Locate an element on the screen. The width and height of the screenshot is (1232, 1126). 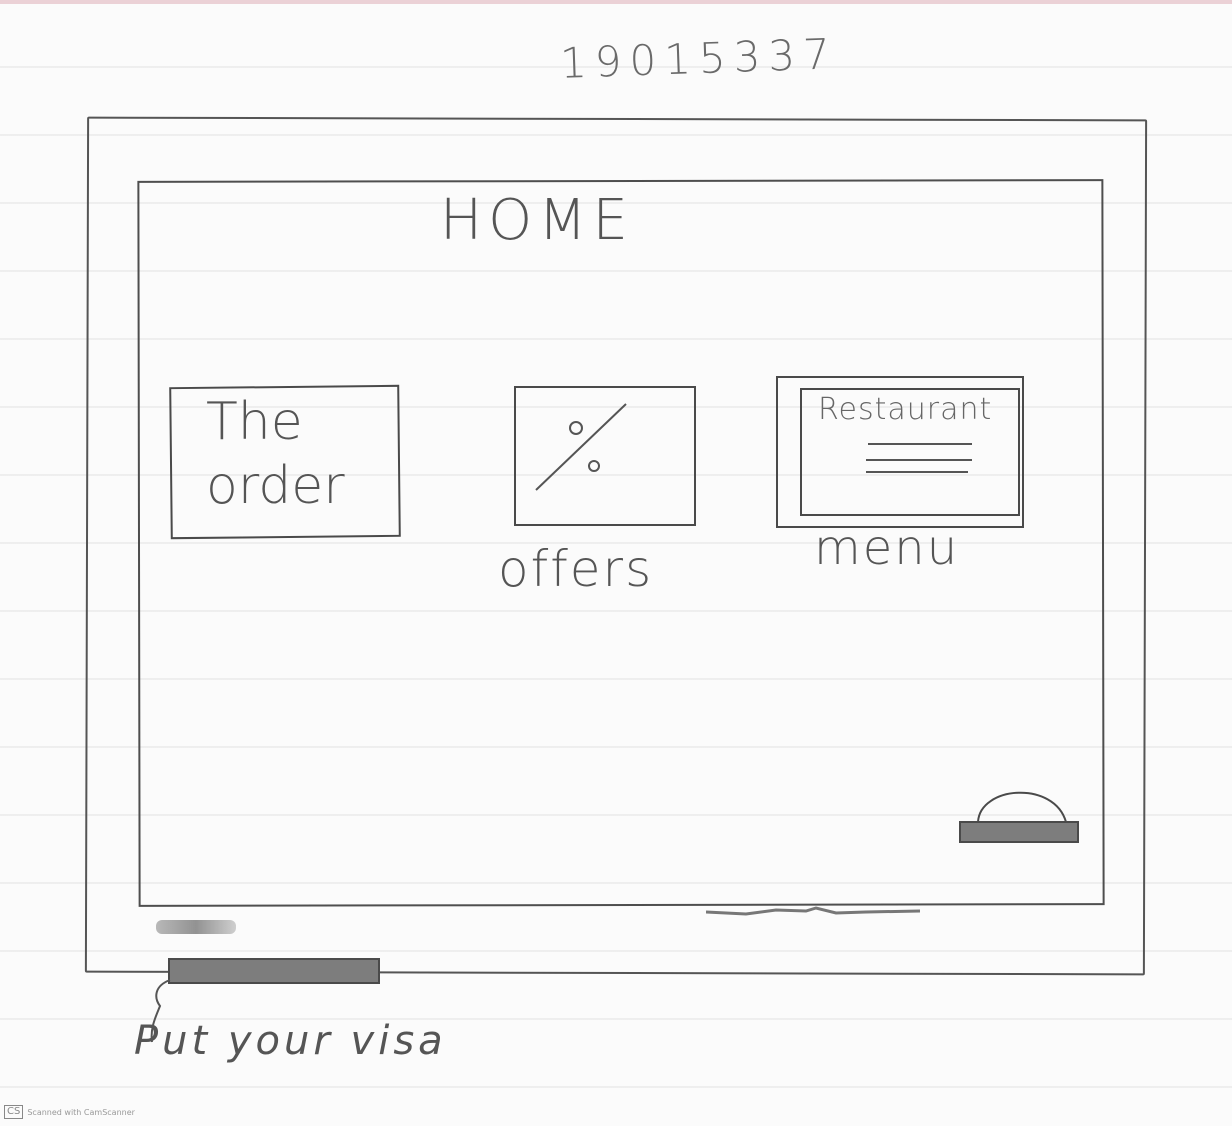
offers-label: offers is located at coordinates (576, 569).